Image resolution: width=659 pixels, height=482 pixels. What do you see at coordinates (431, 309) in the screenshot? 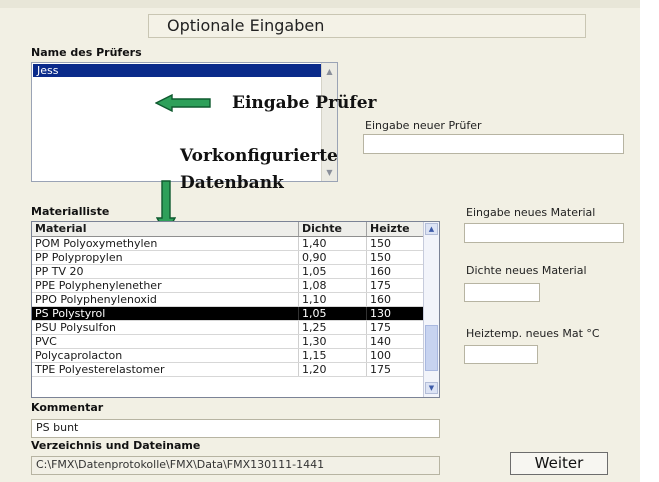
I see `material-scrollbar: ▲ ▼` at bounding box center [431, 309].